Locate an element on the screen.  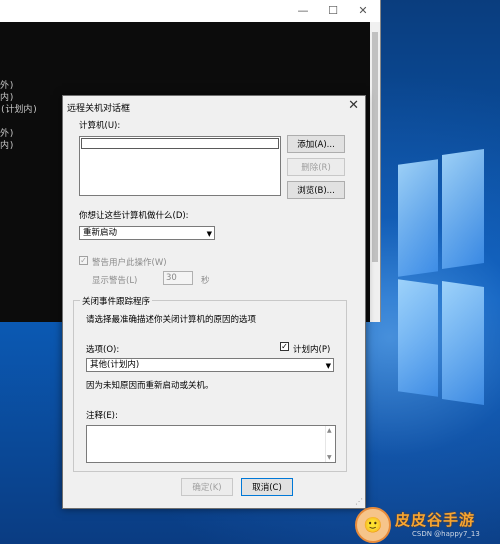
csdn-credit: CSDN @happy7_13 is located at coordinates (446, 534).